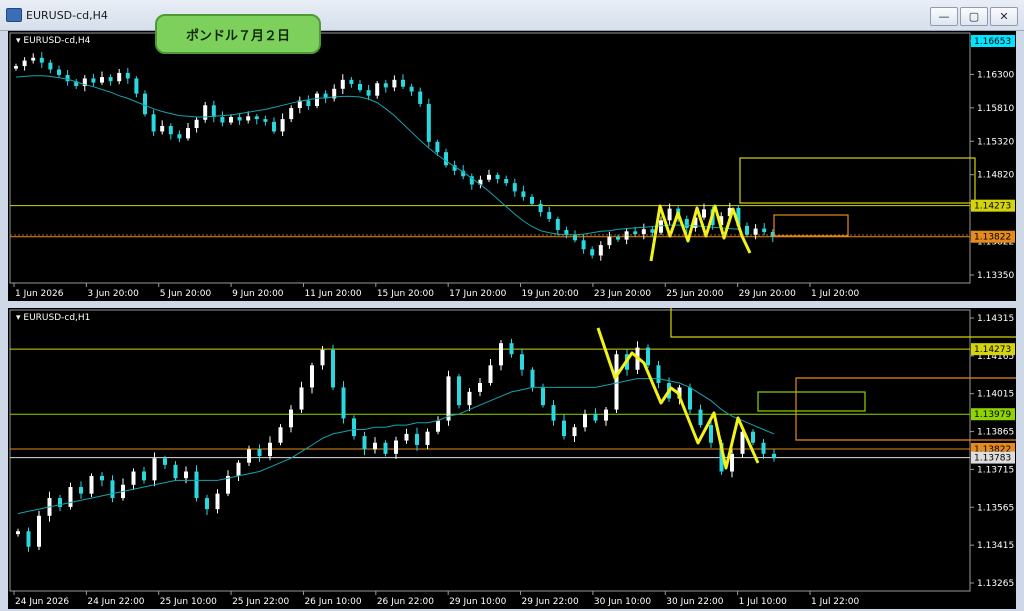  Describe the element at coordinates (944, 16) in the screenshot. I see `minimize-button: —` at that location.